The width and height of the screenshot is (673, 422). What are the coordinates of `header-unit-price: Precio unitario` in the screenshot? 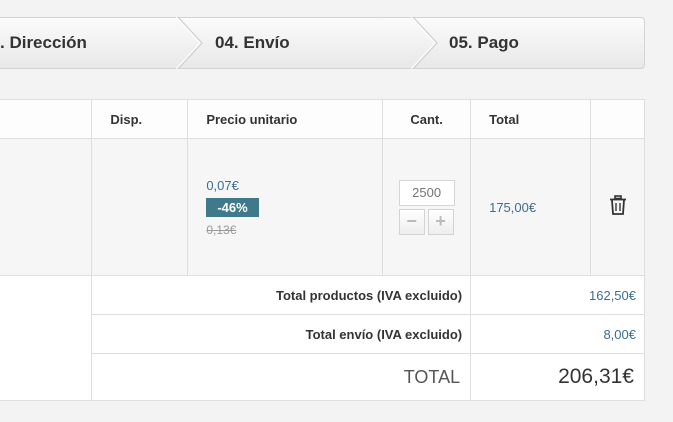 It's located at (285, 119).